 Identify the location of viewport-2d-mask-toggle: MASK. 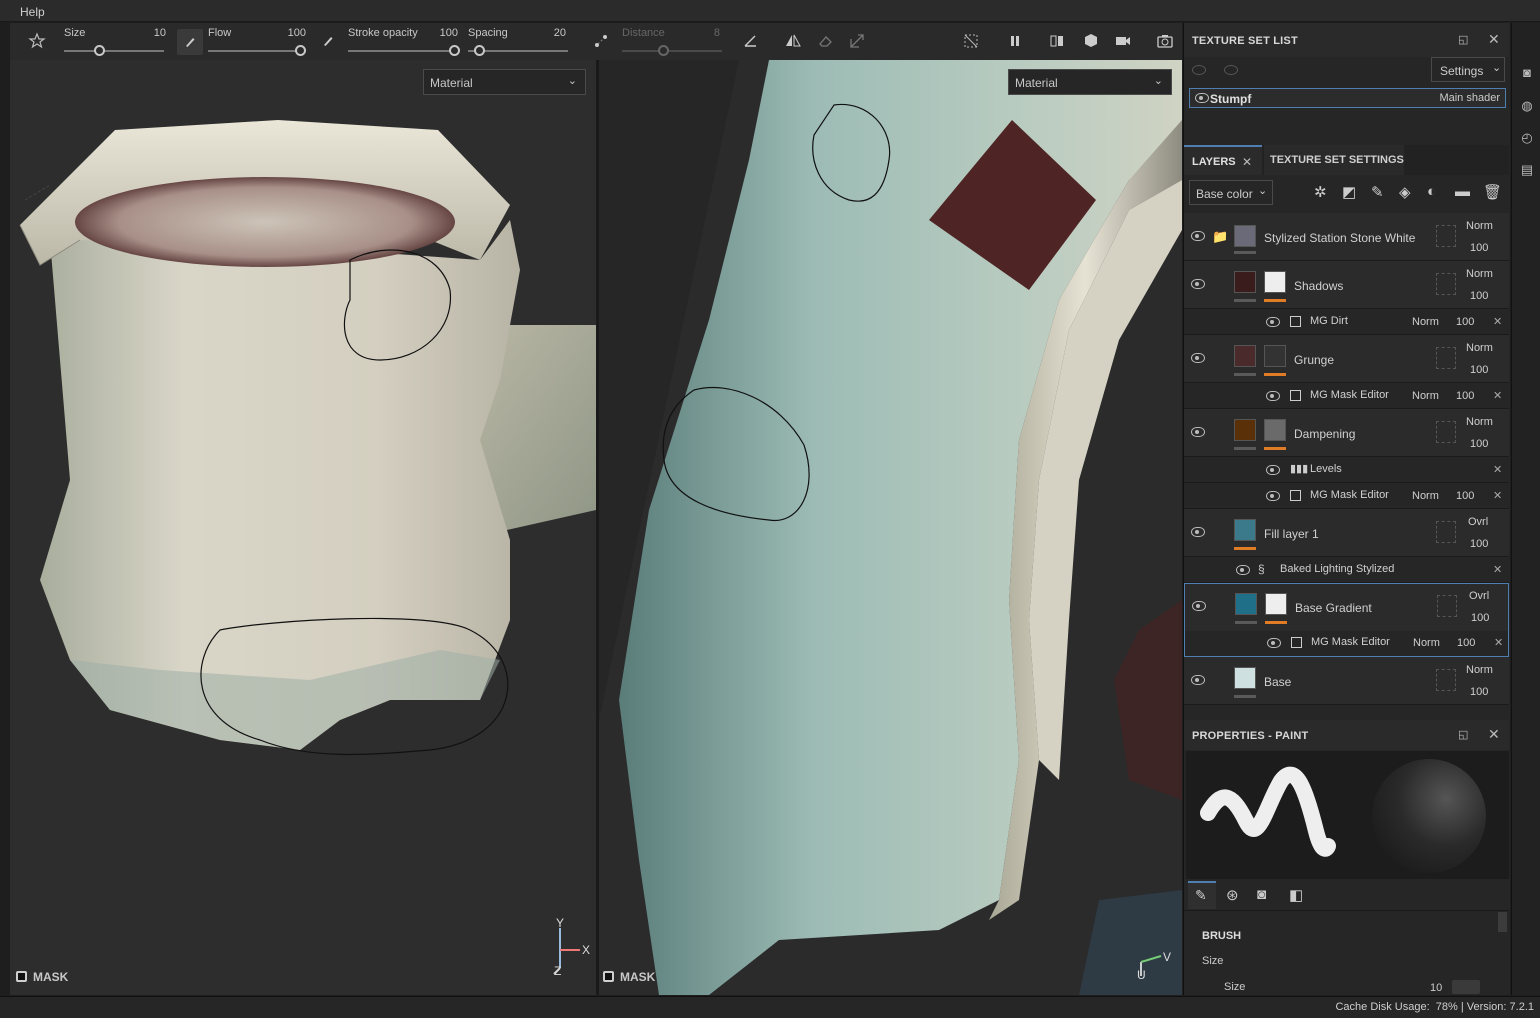
(629, 977).